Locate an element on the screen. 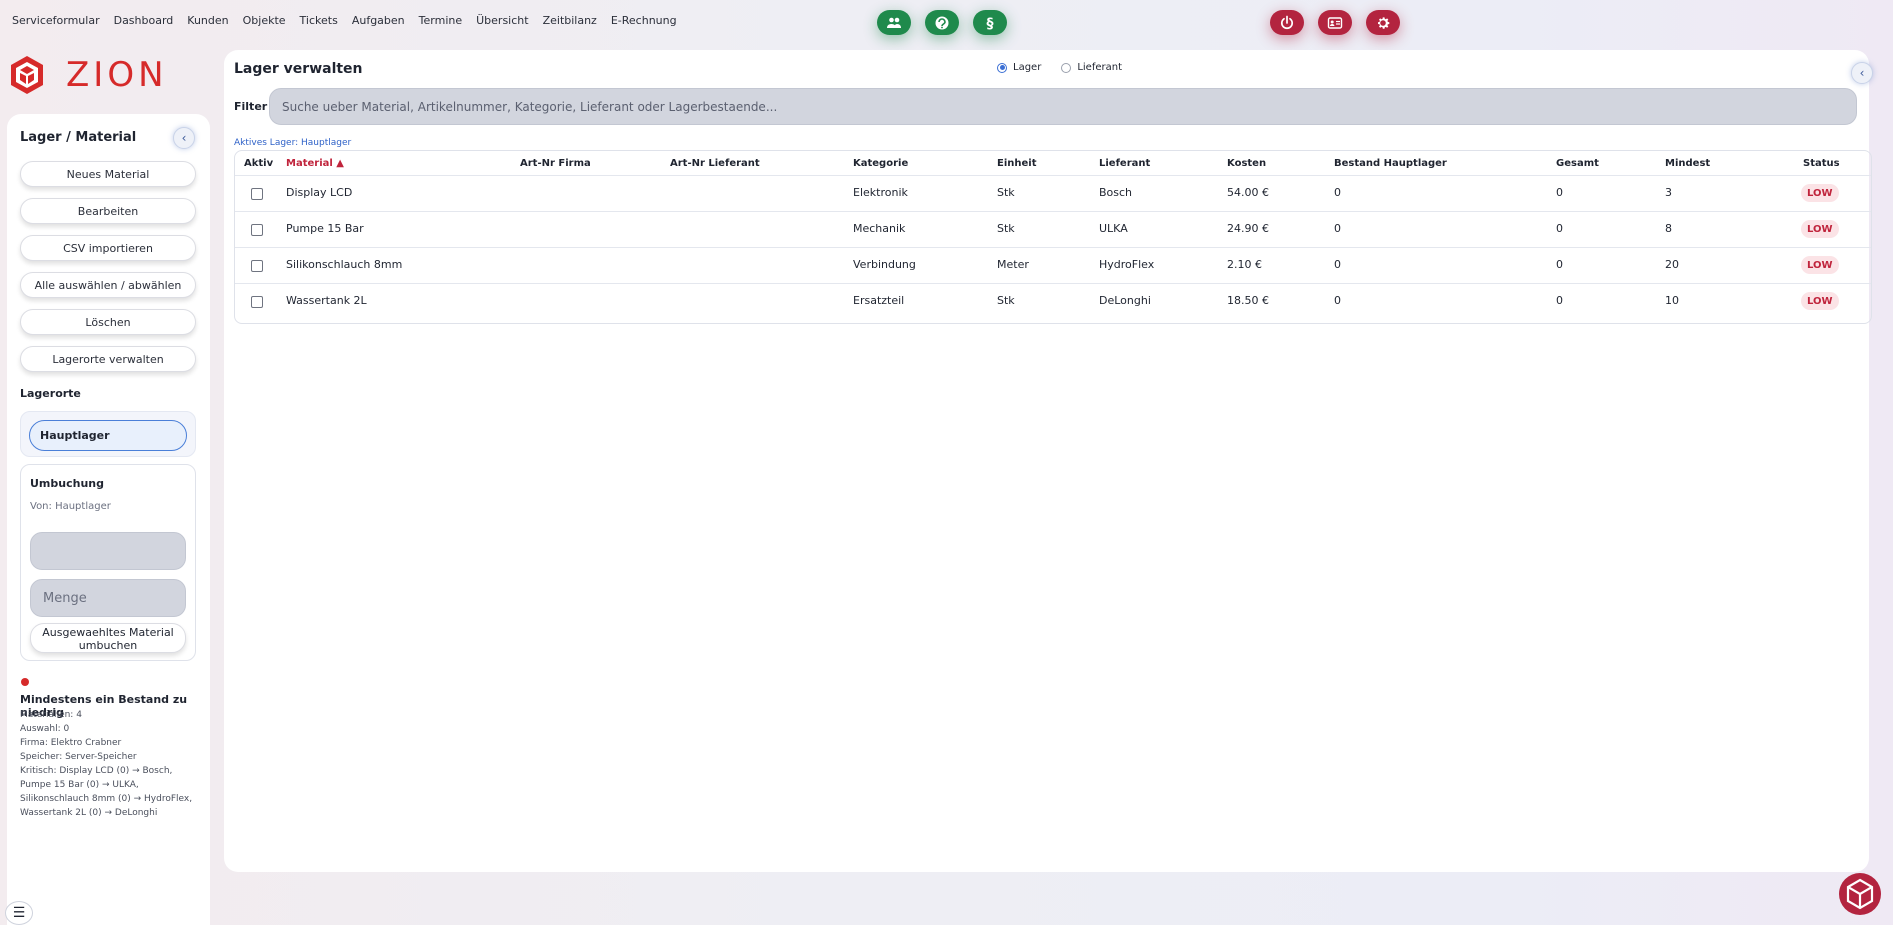 The height and width of the screenshot is (925, 1893). manage-locations-button: Lagerorte verwalten is located at coordinates (108, 359).